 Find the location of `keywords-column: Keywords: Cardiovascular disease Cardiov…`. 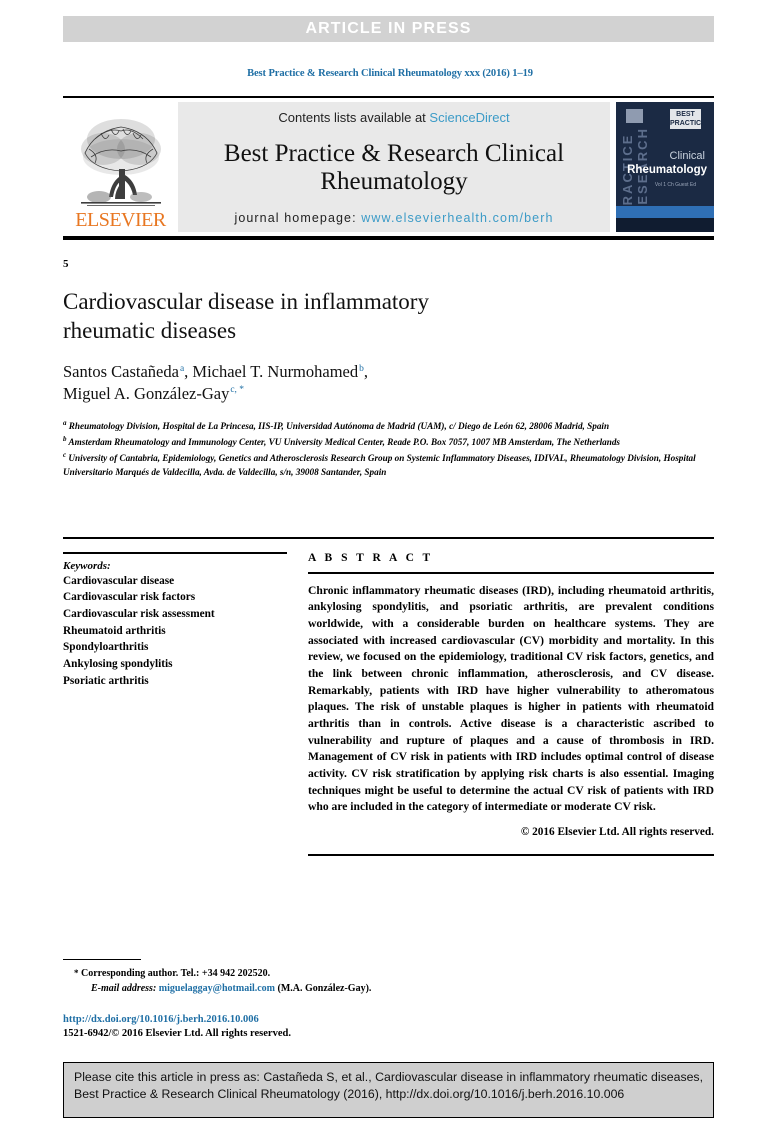

keywords-column: Keywords: Cardiovascular disease Cardiov… is located at coordinates (185, 704).